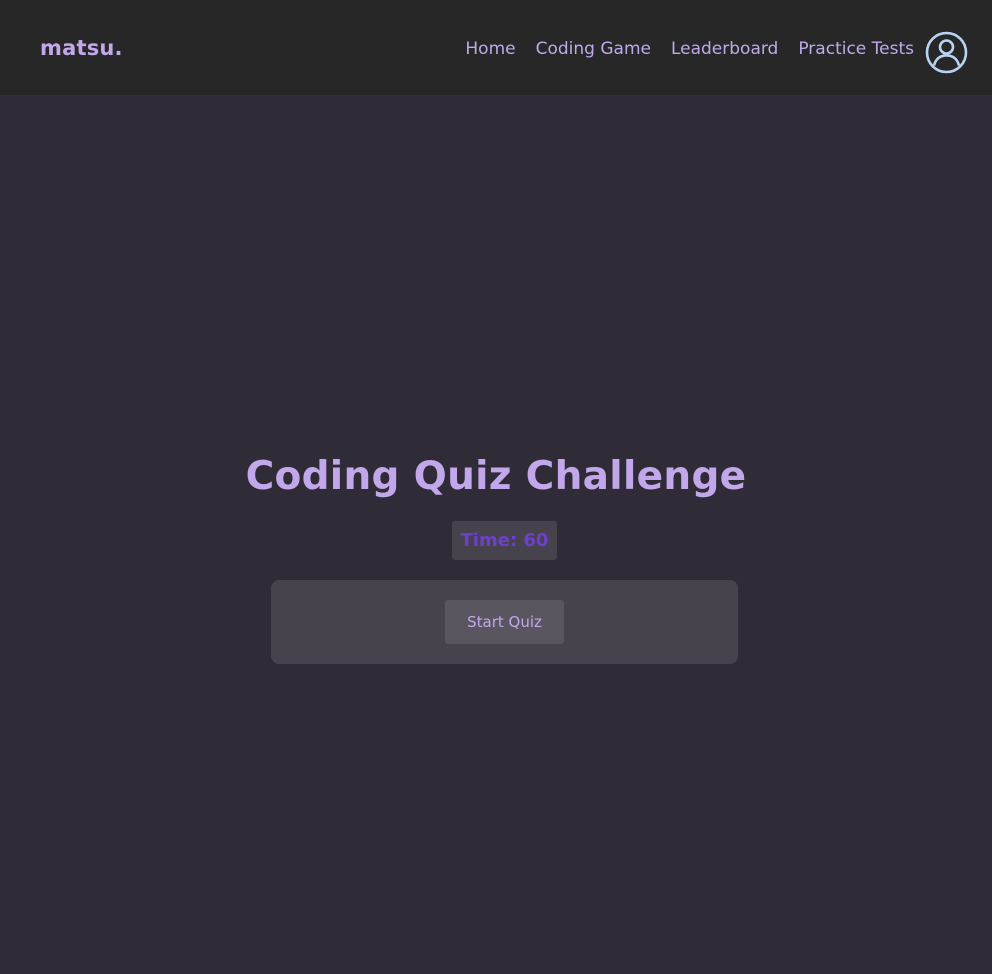 The image size is (992, 974). I want to click on logo-text: matsu, so click(77, 48).